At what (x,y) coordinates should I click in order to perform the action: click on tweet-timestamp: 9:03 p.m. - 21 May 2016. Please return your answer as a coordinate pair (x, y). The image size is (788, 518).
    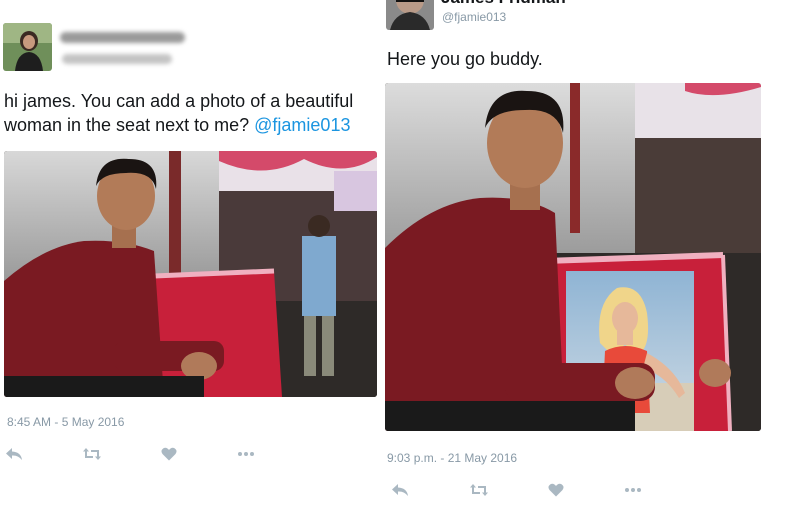
    Looking at the image, I should click on (452, 458).